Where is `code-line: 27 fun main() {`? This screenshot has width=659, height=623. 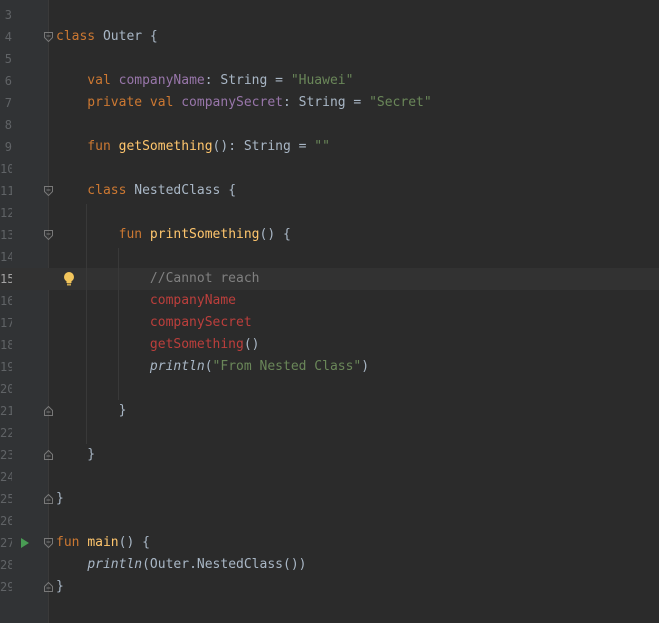
code-line: 27 fun main() { is located at coordinates (329, 543).